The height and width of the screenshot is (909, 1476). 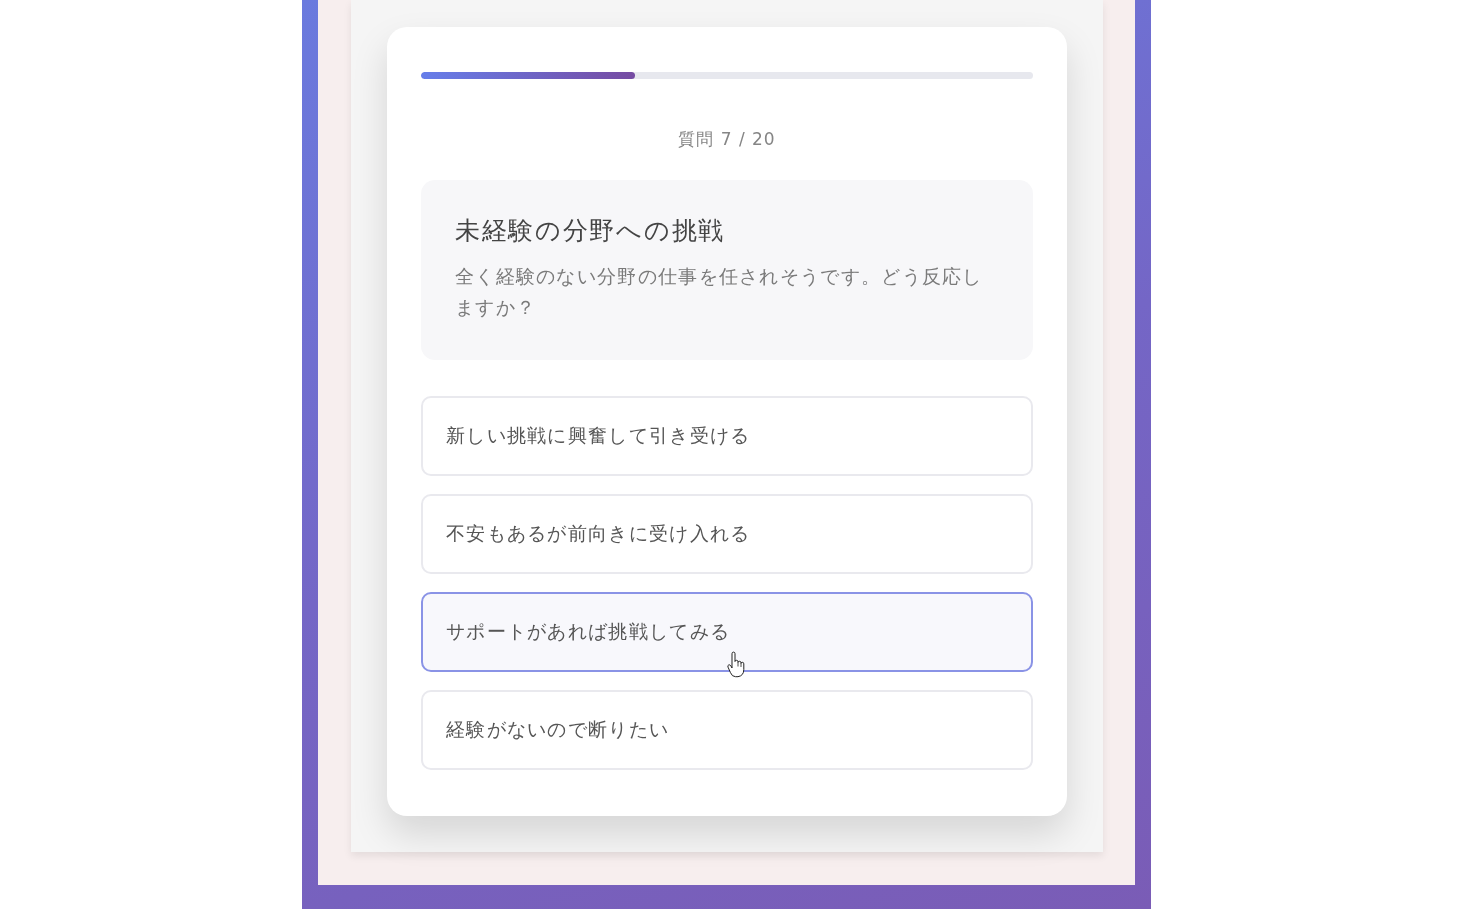 What do you see at coordinates (590, 231) in the screenshot?
I see `question-title: 未経験の分野への挑戦` at bounding box center [590, 231].